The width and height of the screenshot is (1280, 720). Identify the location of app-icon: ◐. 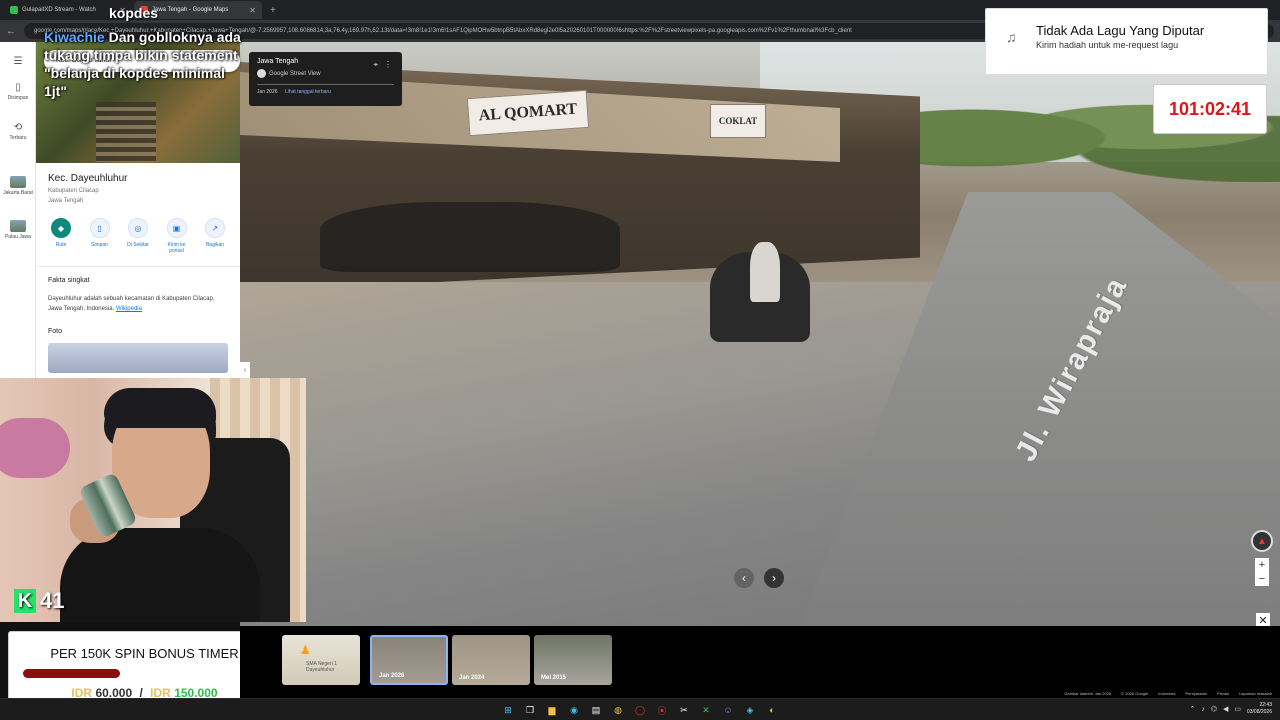
(772, 710).